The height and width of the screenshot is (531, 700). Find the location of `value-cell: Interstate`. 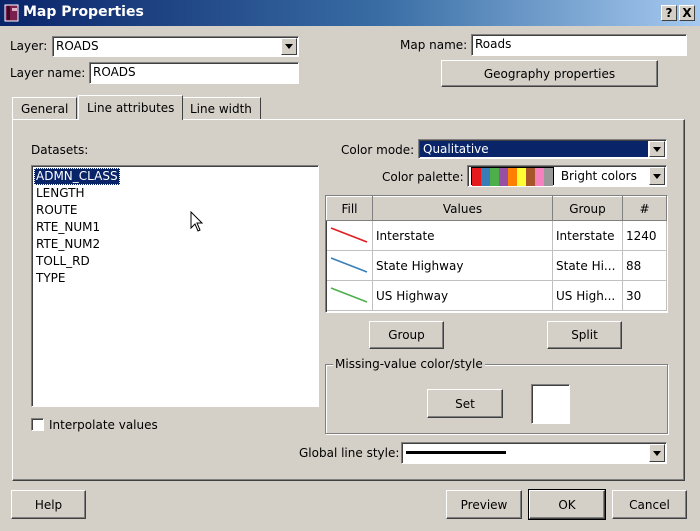

value-cell: Interstate is located at coordinates (462, 235).